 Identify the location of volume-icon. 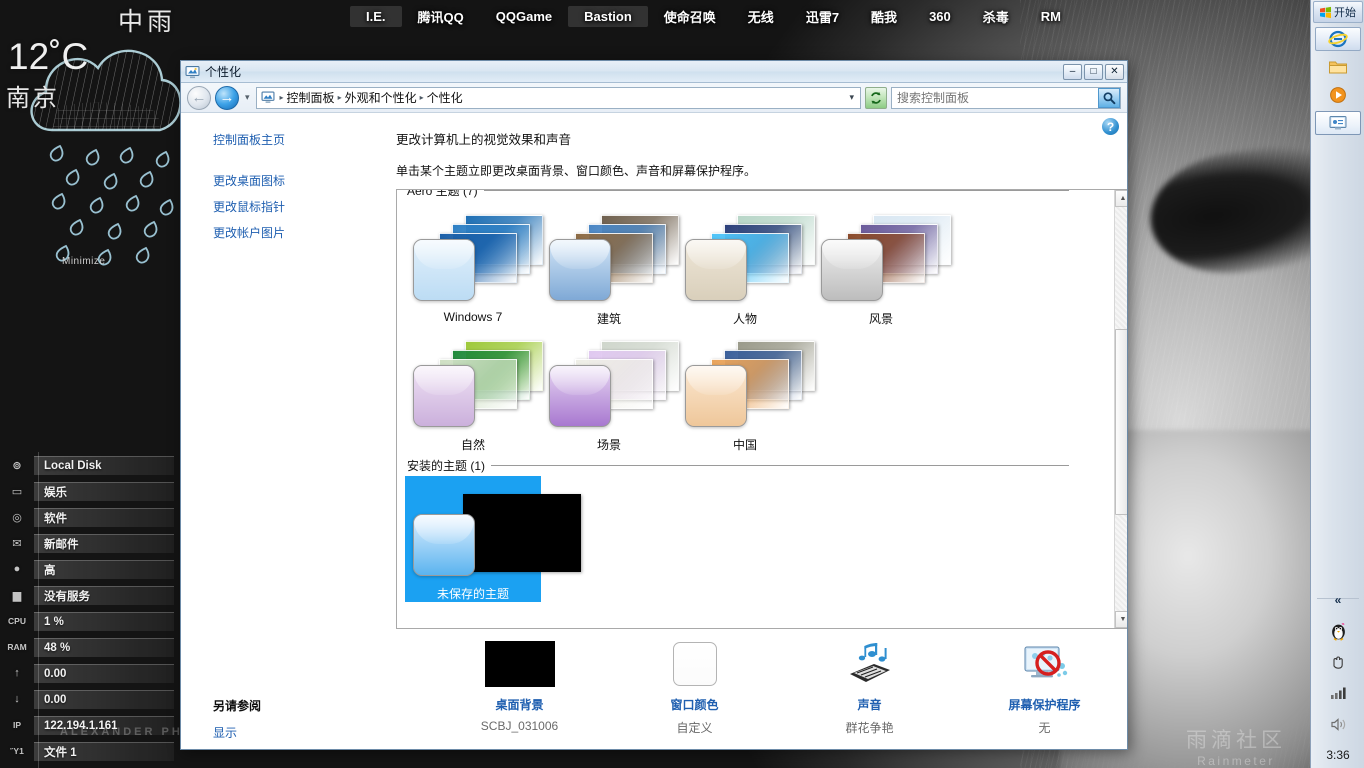
(1338, 724).